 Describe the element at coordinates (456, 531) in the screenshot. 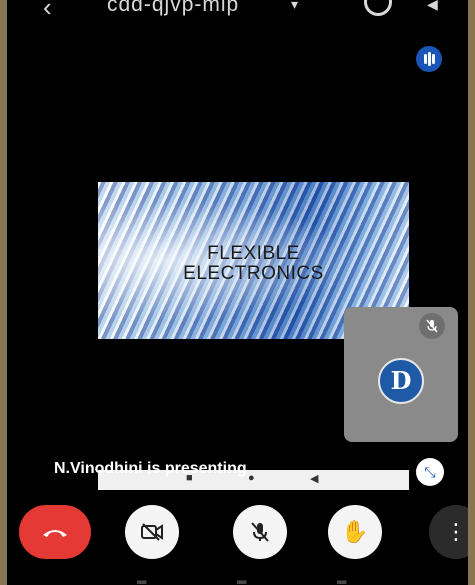

I see `more-vertical-icon: ⋮` at that location.